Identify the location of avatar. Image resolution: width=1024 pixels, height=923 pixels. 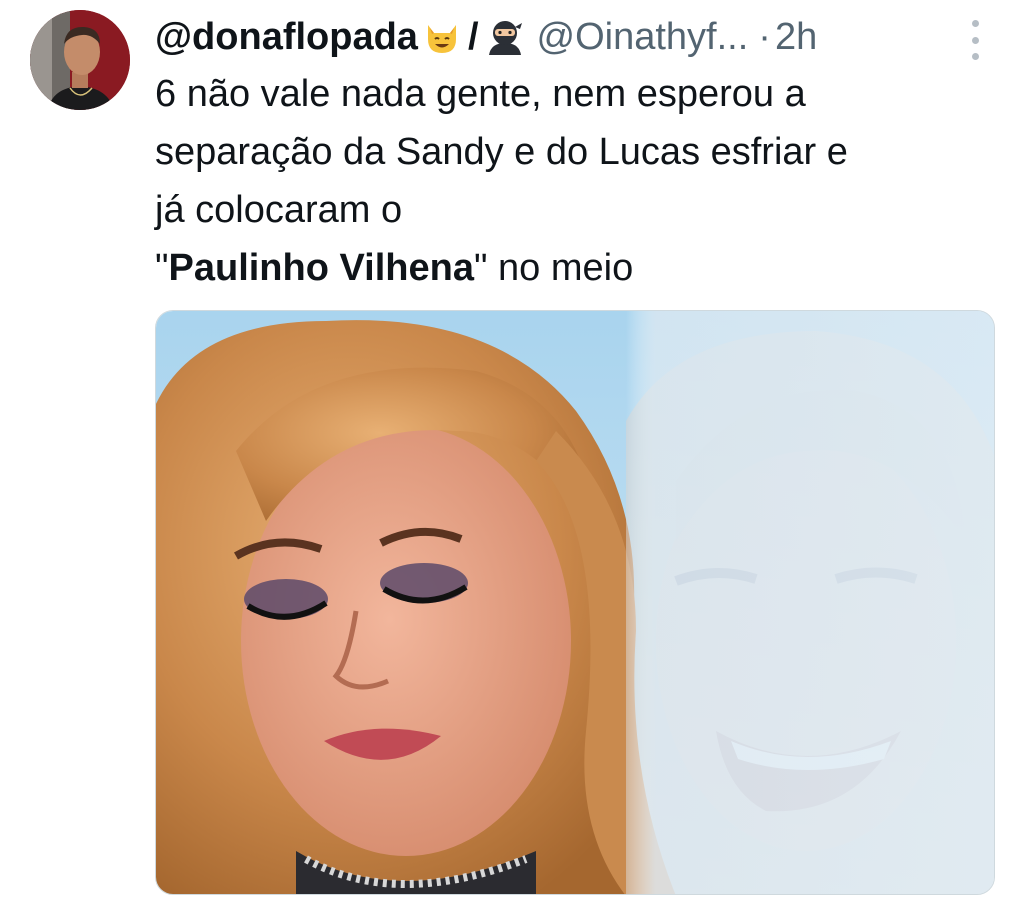
(80, 60).